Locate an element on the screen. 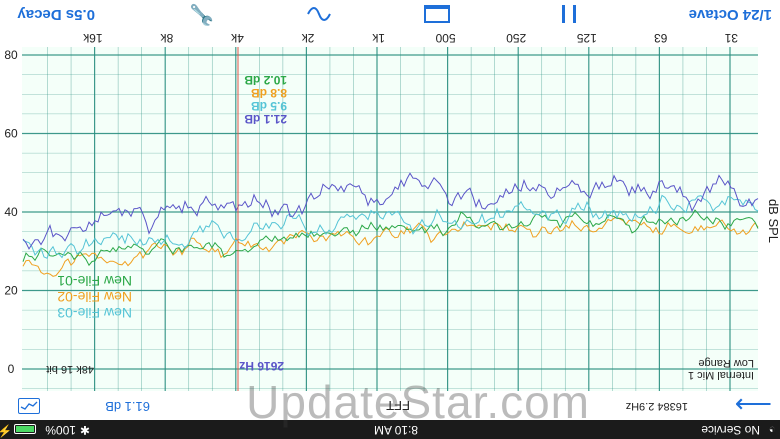  decay-button: 0.5s Decay is located at coordinates (56, 14).